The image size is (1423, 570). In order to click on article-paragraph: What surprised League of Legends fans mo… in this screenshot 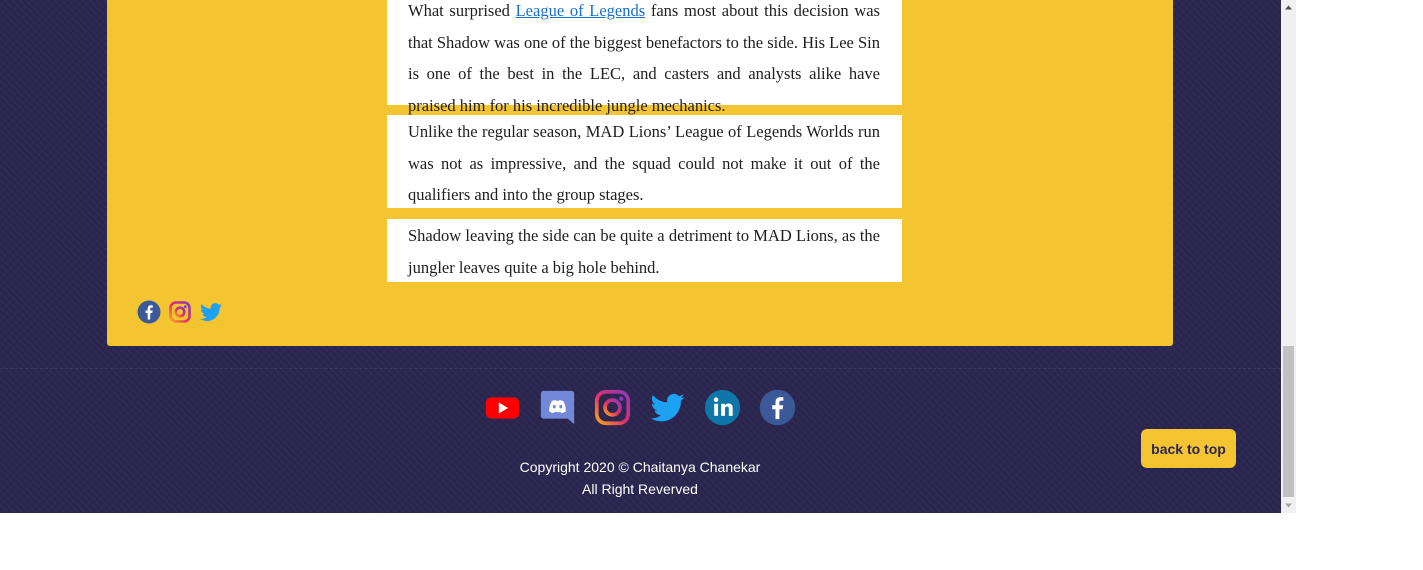, I will do `click(644, 57)`.